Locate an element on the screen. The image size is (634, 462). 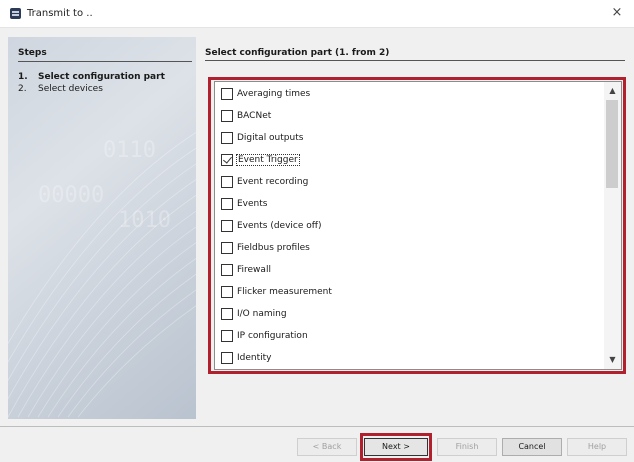
page-divider is located at coordinates (415, 60).